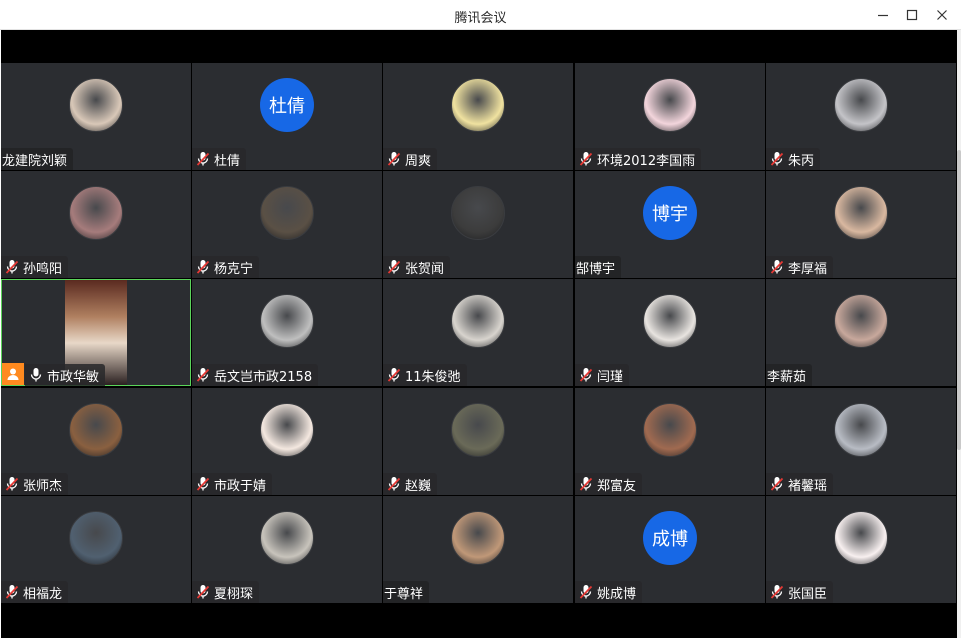 This screenshot has width=961, height=638. I want to click on nameplate: 朱丙, so click(793, 159).